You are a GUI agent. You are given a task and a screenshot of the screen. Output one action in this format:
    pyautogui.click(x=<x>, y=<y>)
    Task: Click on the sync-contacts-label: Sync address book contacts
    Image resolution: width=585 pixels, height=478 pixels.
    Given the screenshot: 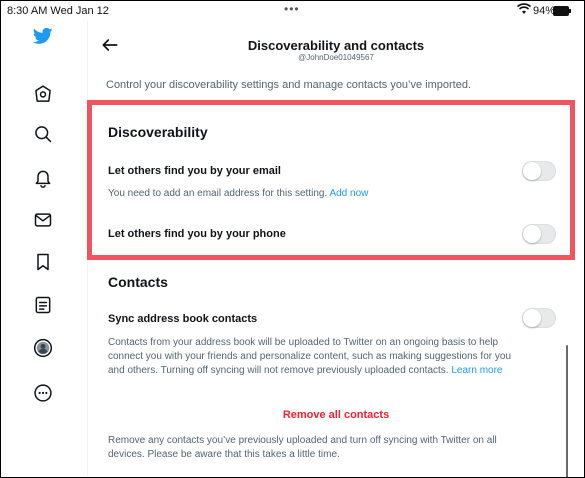 What is the action you would take?
    pyautogui.click(x=182, y=319)
    